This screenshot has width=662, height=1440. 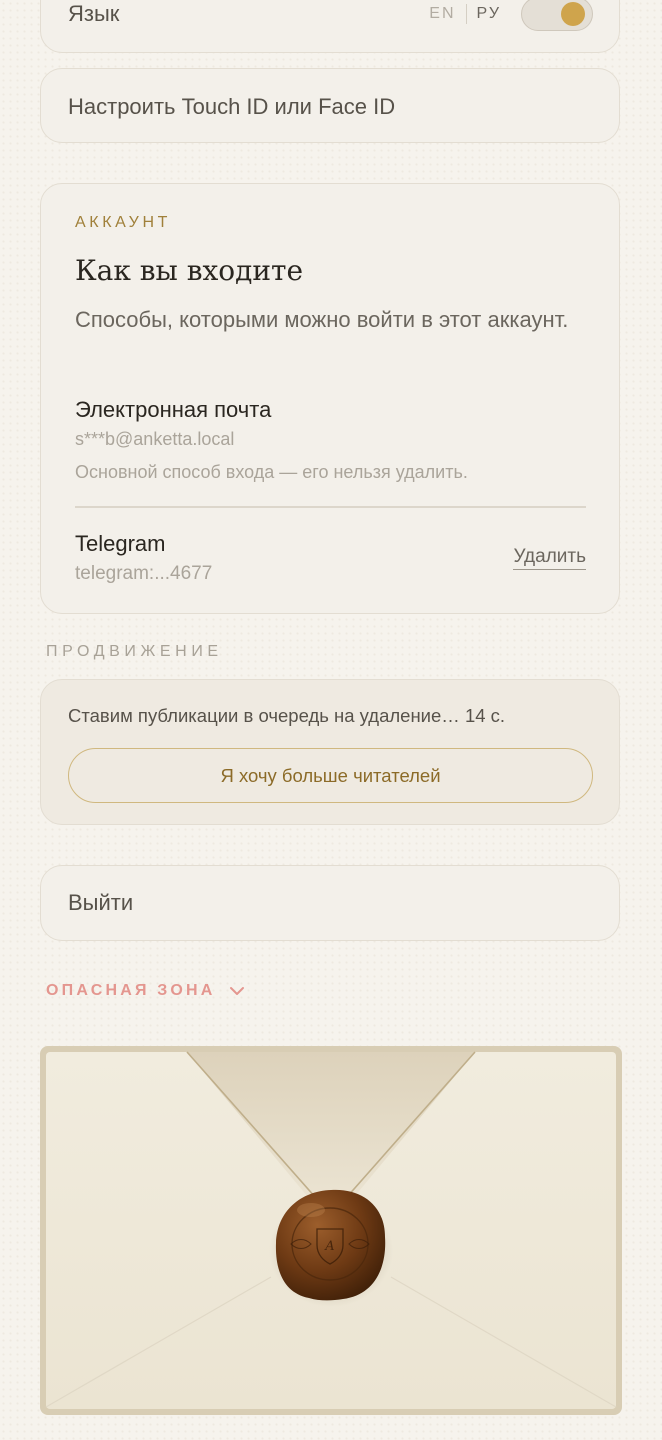 What do you see at coordinates (442, 14) in the screenshot?
I see `language-option-en: EN` at bounding box center [442, 14].